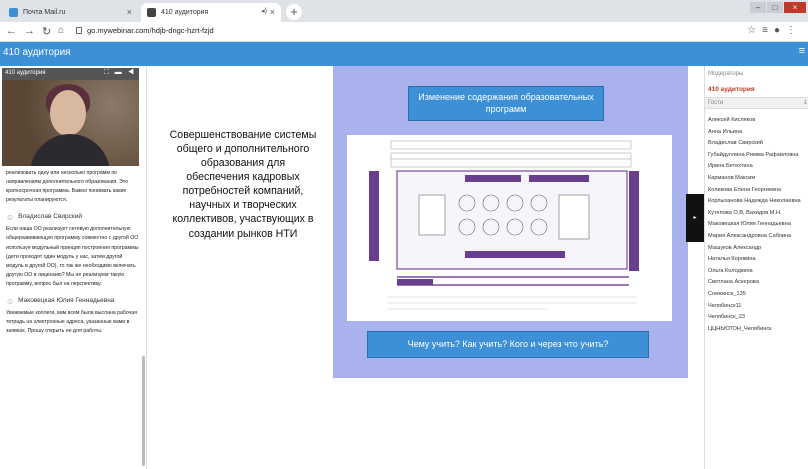  Describe the element at coordinates (754, 133) in the screenshot. I see `guest-item: Анна Ильина` at that location.